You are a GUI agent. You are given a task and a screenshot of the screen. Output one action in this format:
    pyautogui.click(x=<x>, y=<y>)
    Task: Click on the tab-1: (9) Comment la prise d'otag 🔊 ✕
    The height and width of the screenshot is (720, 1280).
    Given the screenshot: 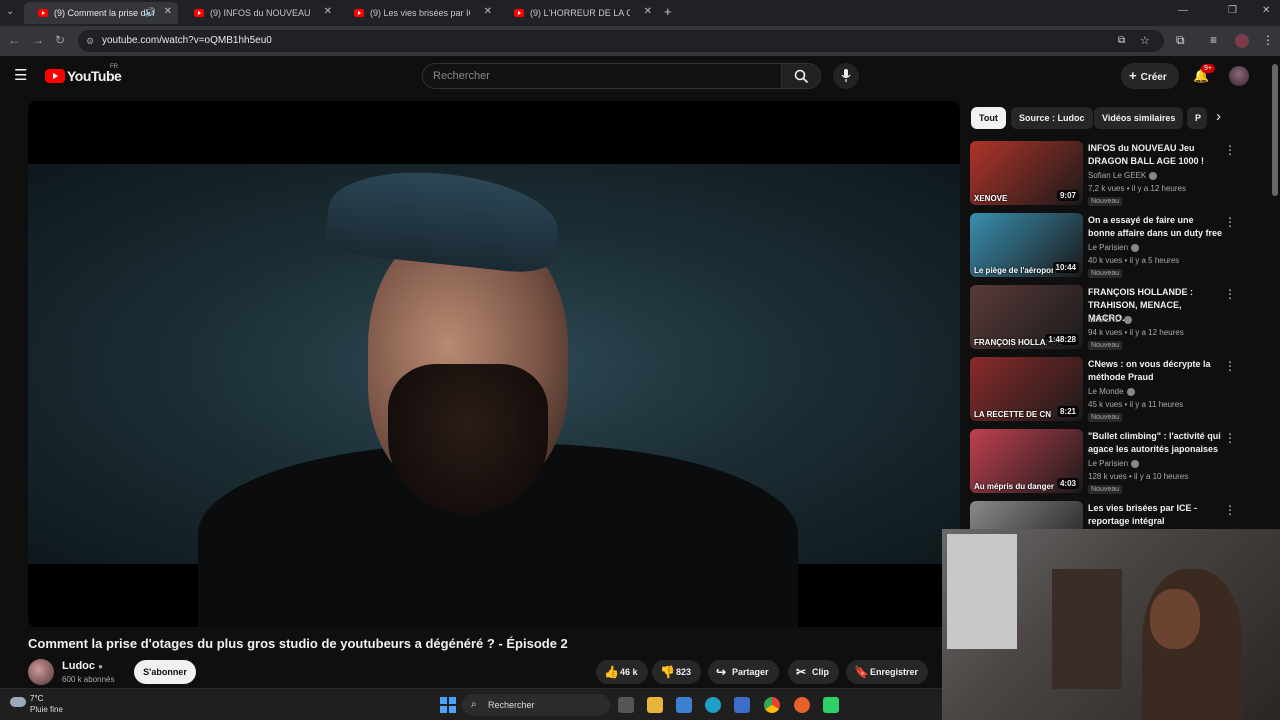 What is the action you would take?
    pyautogui.click(x=101, y=13)
    